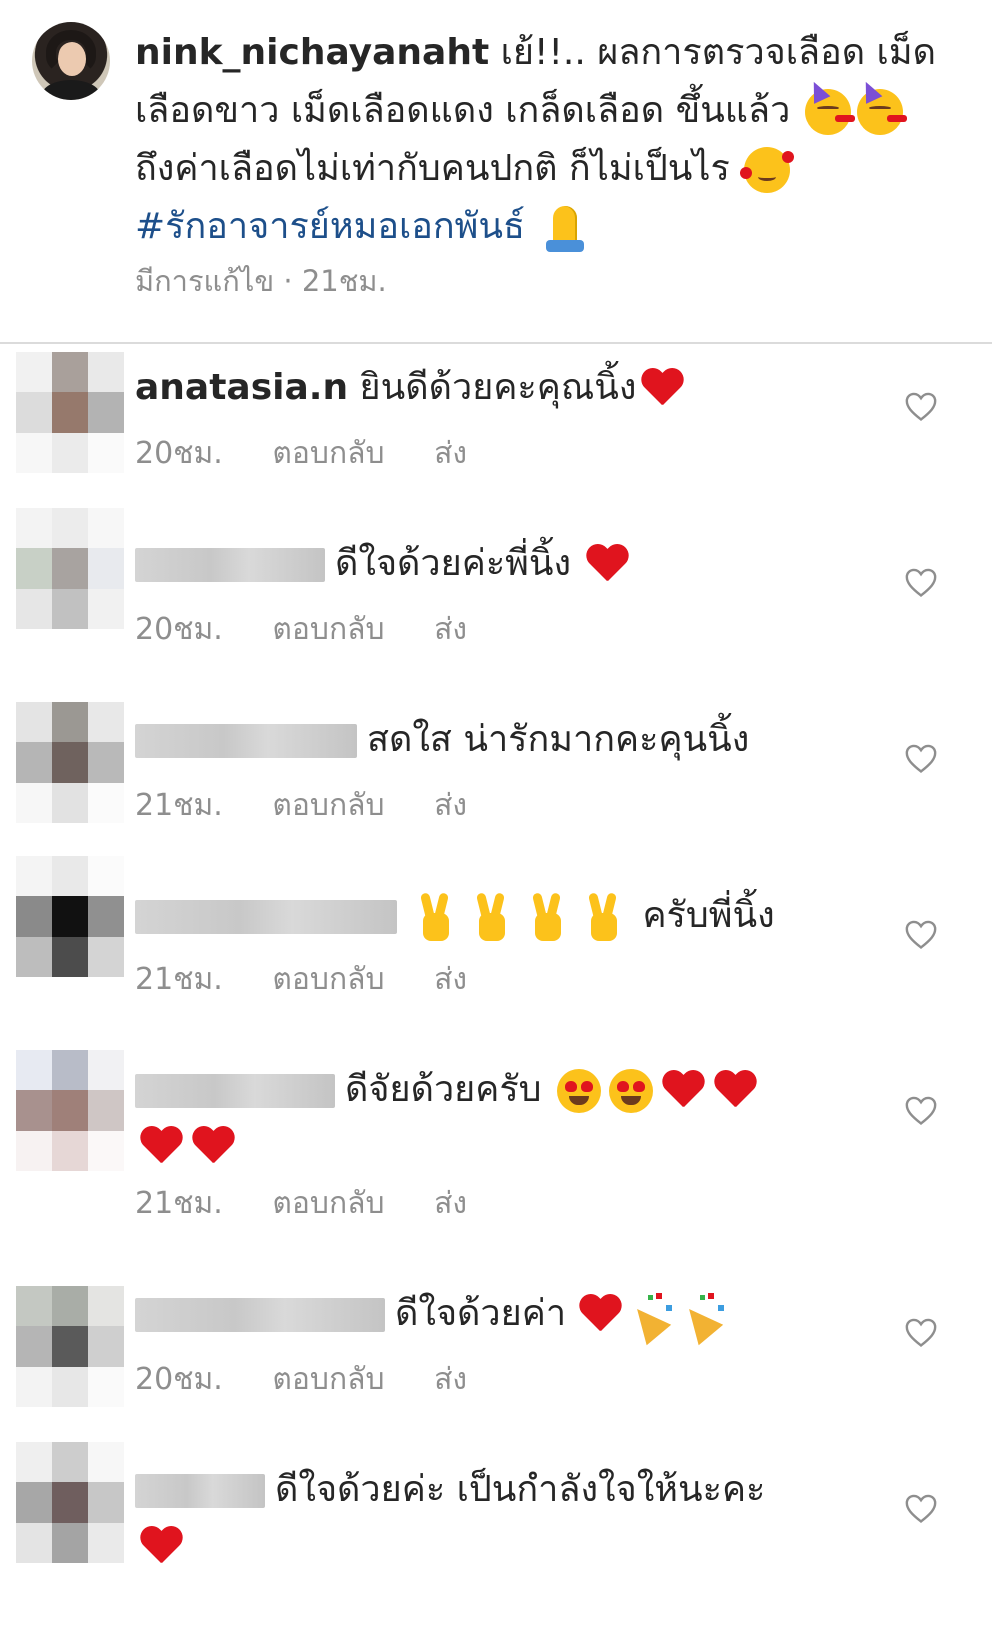  What do you see at coordinates (498, 387) in the screenshot?
I see `comment-body: ยินดีด้วยคะคุณนิ้ง` at bounding box center [498, 387].